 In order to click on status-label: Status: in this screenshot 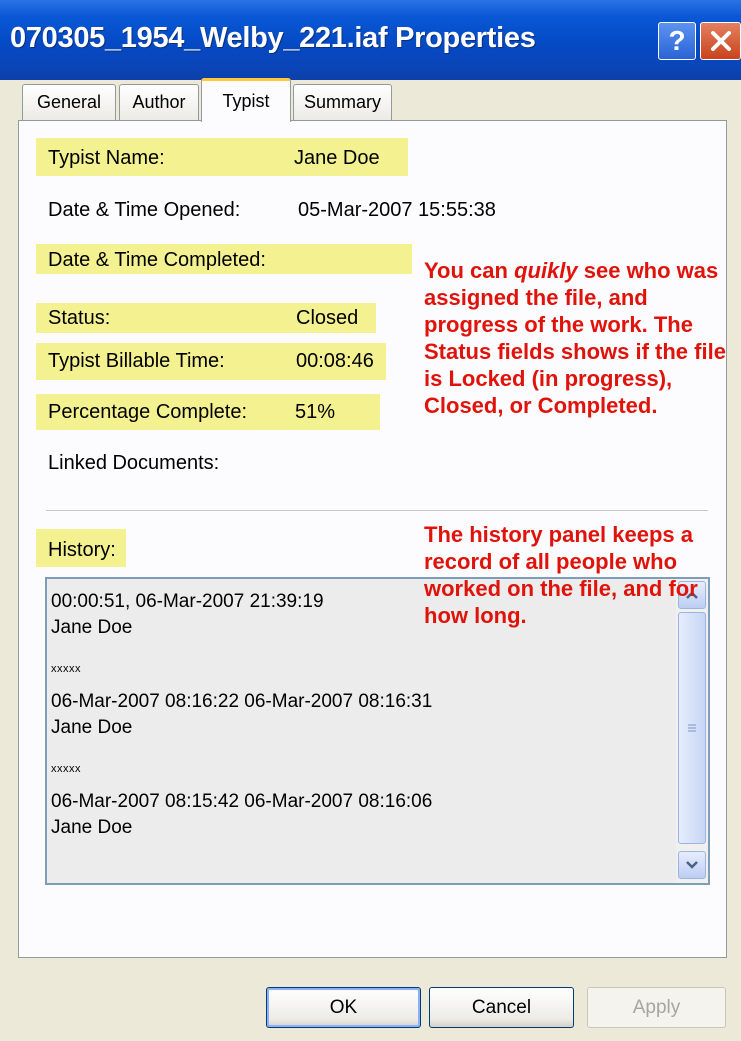, I will do `click(79, 318)`.